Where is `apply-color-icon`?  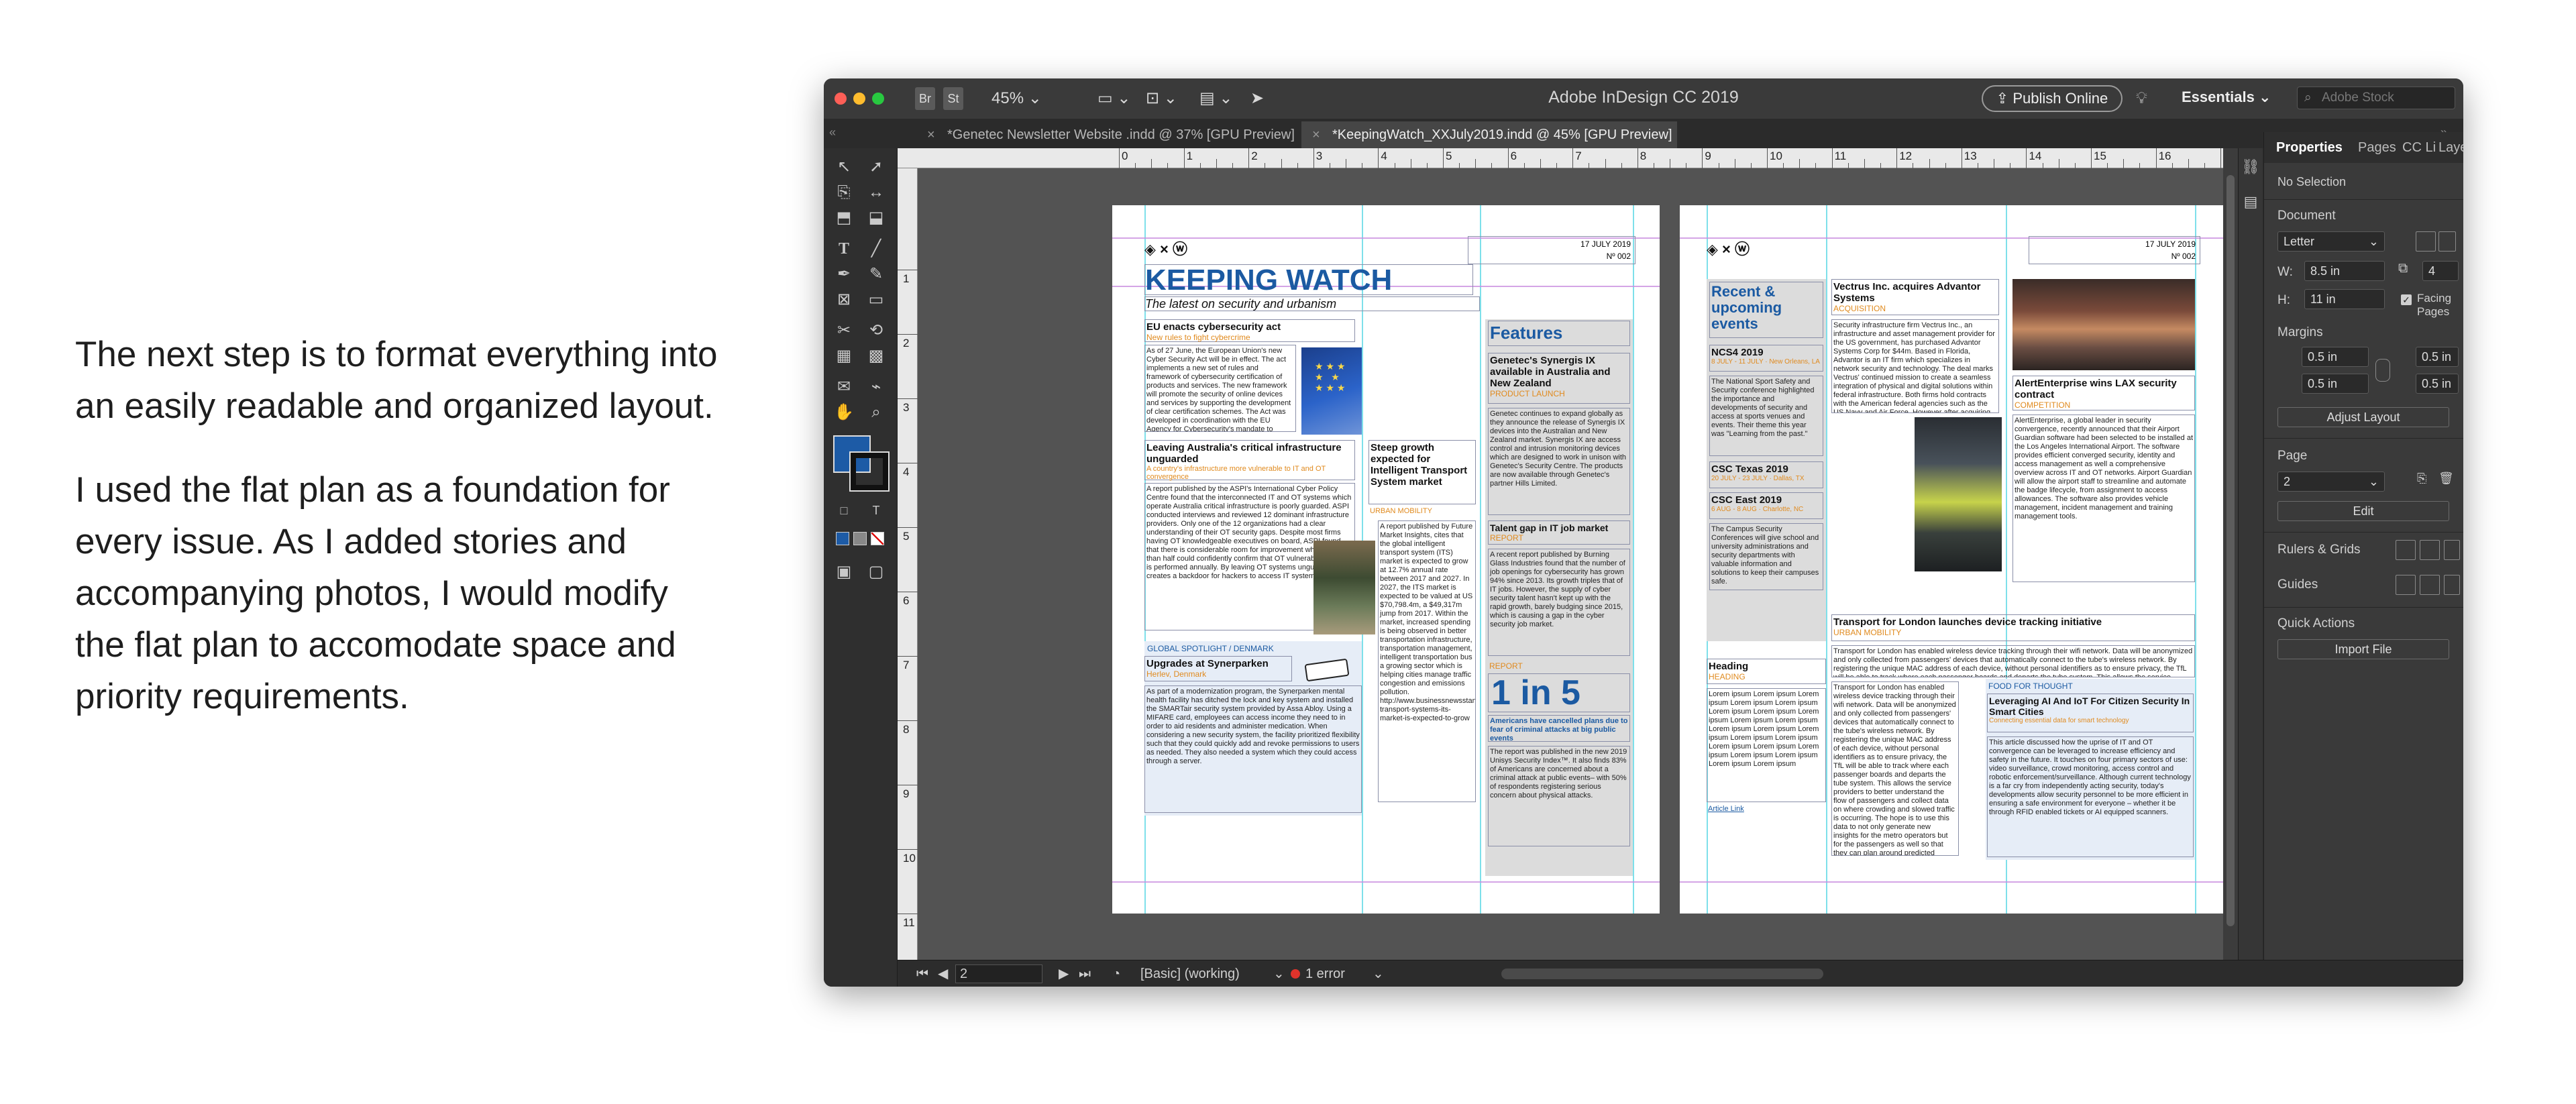 apply-color-icon is located at coordinates (842, 539).